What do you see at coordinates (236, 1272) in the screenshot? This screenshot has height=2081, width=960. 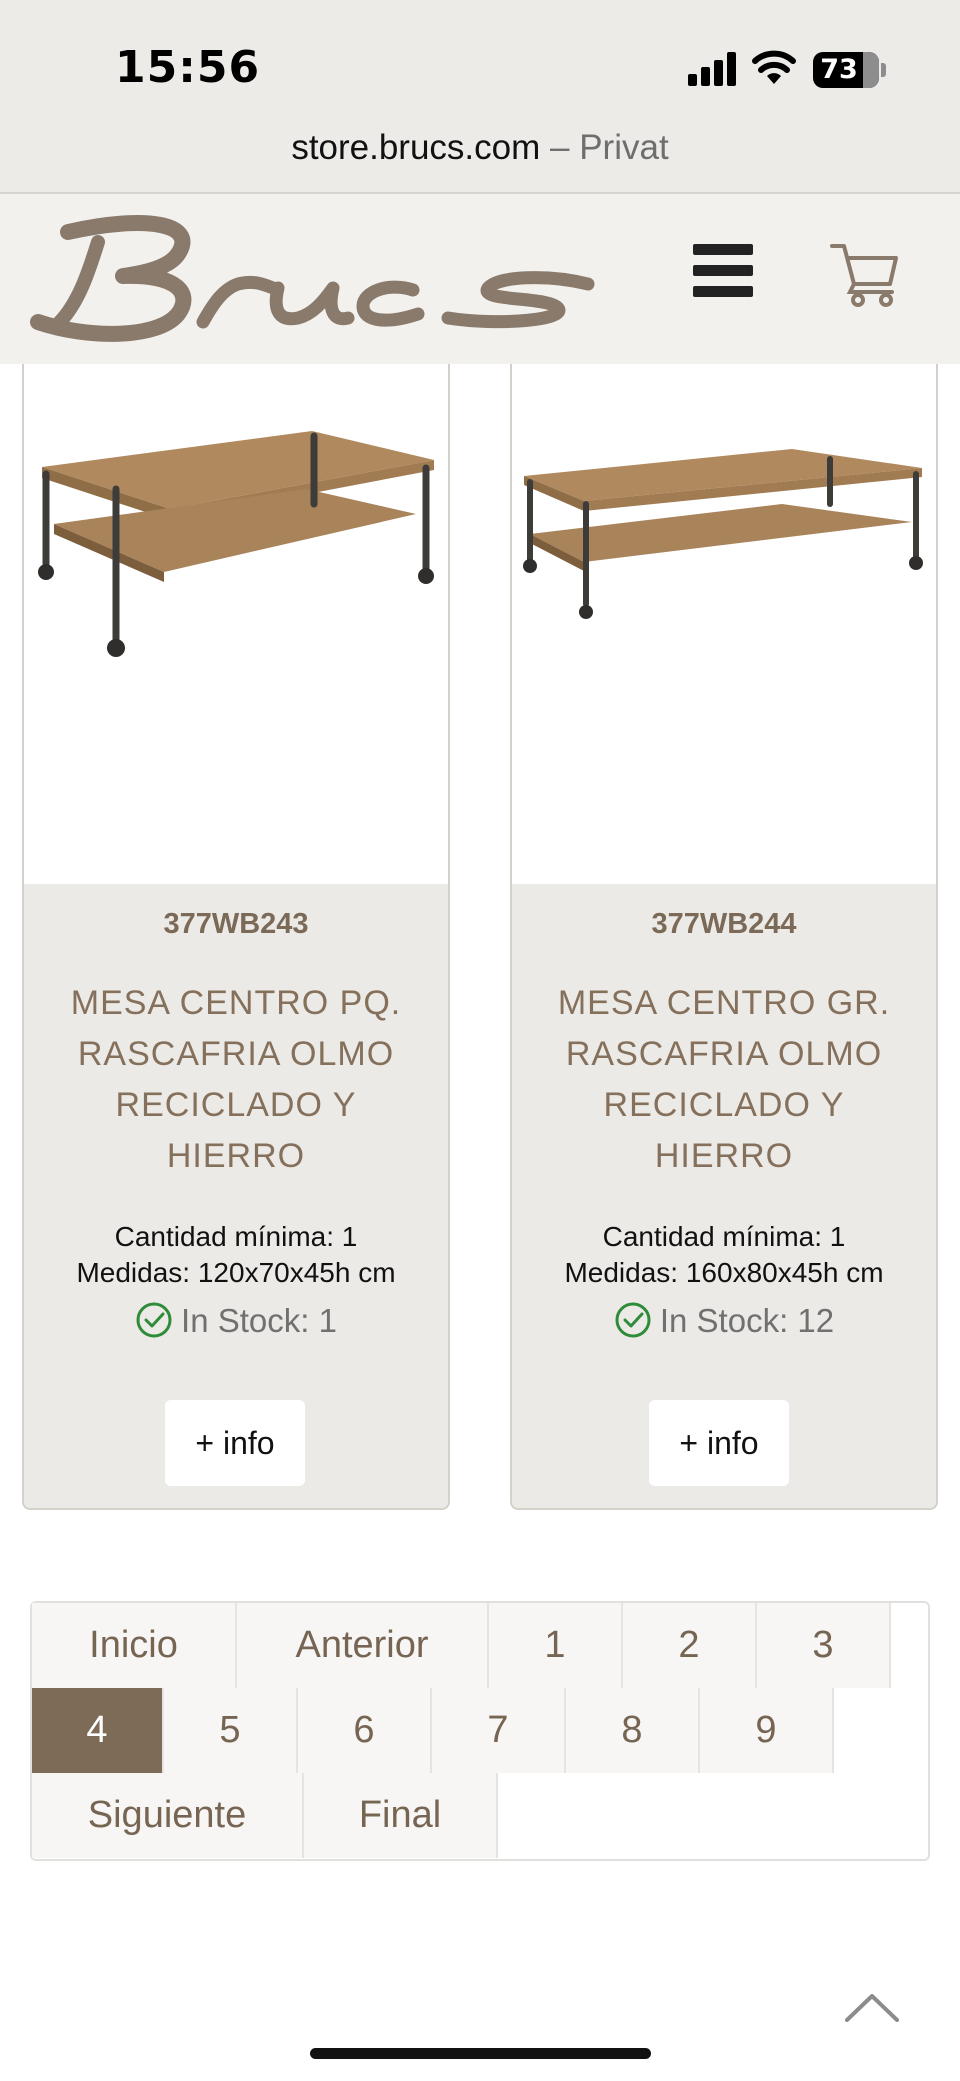 I see `dimensions: Medidas: 120x70x45h cm` at bounding box center [236, 1272].